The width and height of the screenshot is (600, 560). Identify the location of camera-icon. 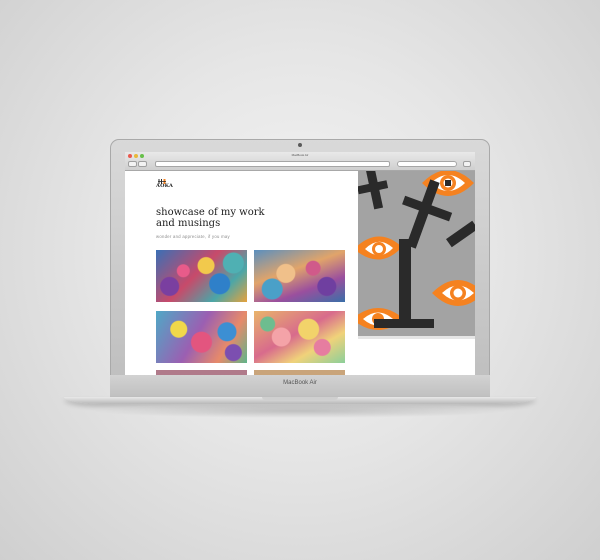
(300, 145).